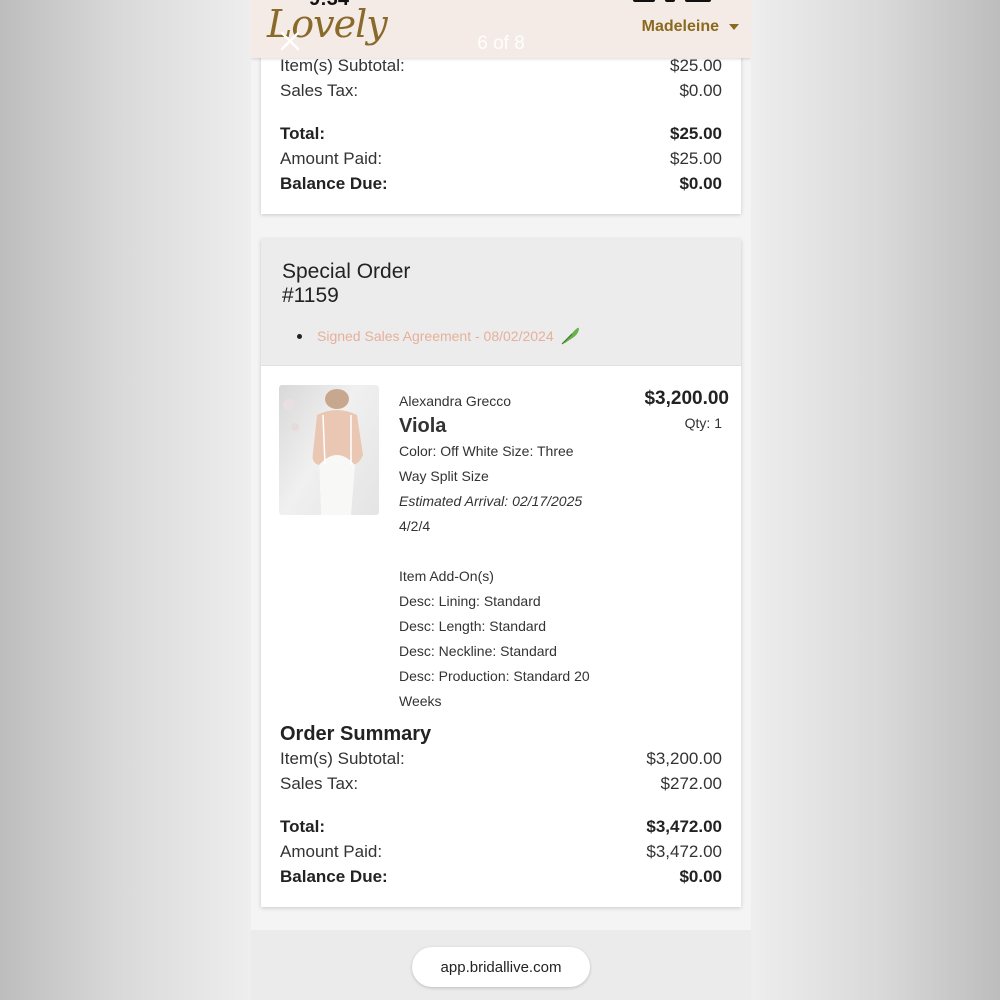  Describe the element at coordinates (501, 784) in the screenshot. I see `summary-row-tax: Sales Tax: $272.00` at that location.